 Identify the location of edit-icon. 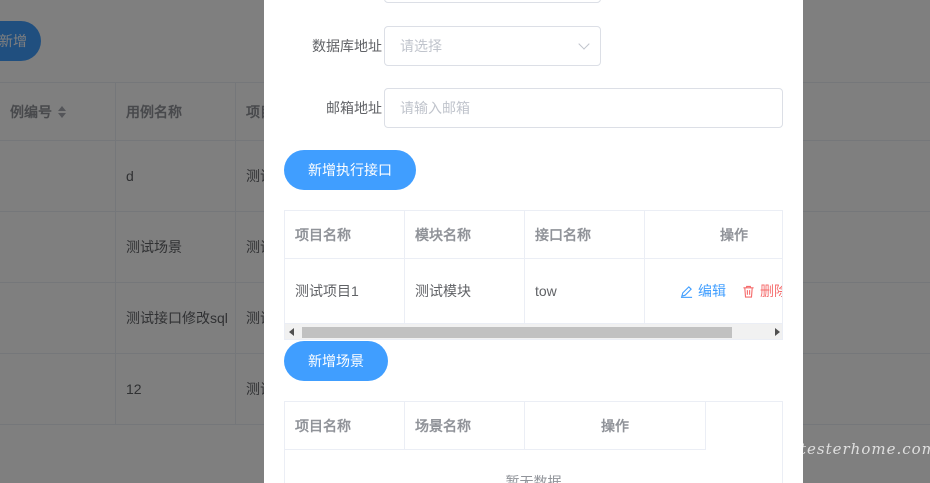
(686, 291).